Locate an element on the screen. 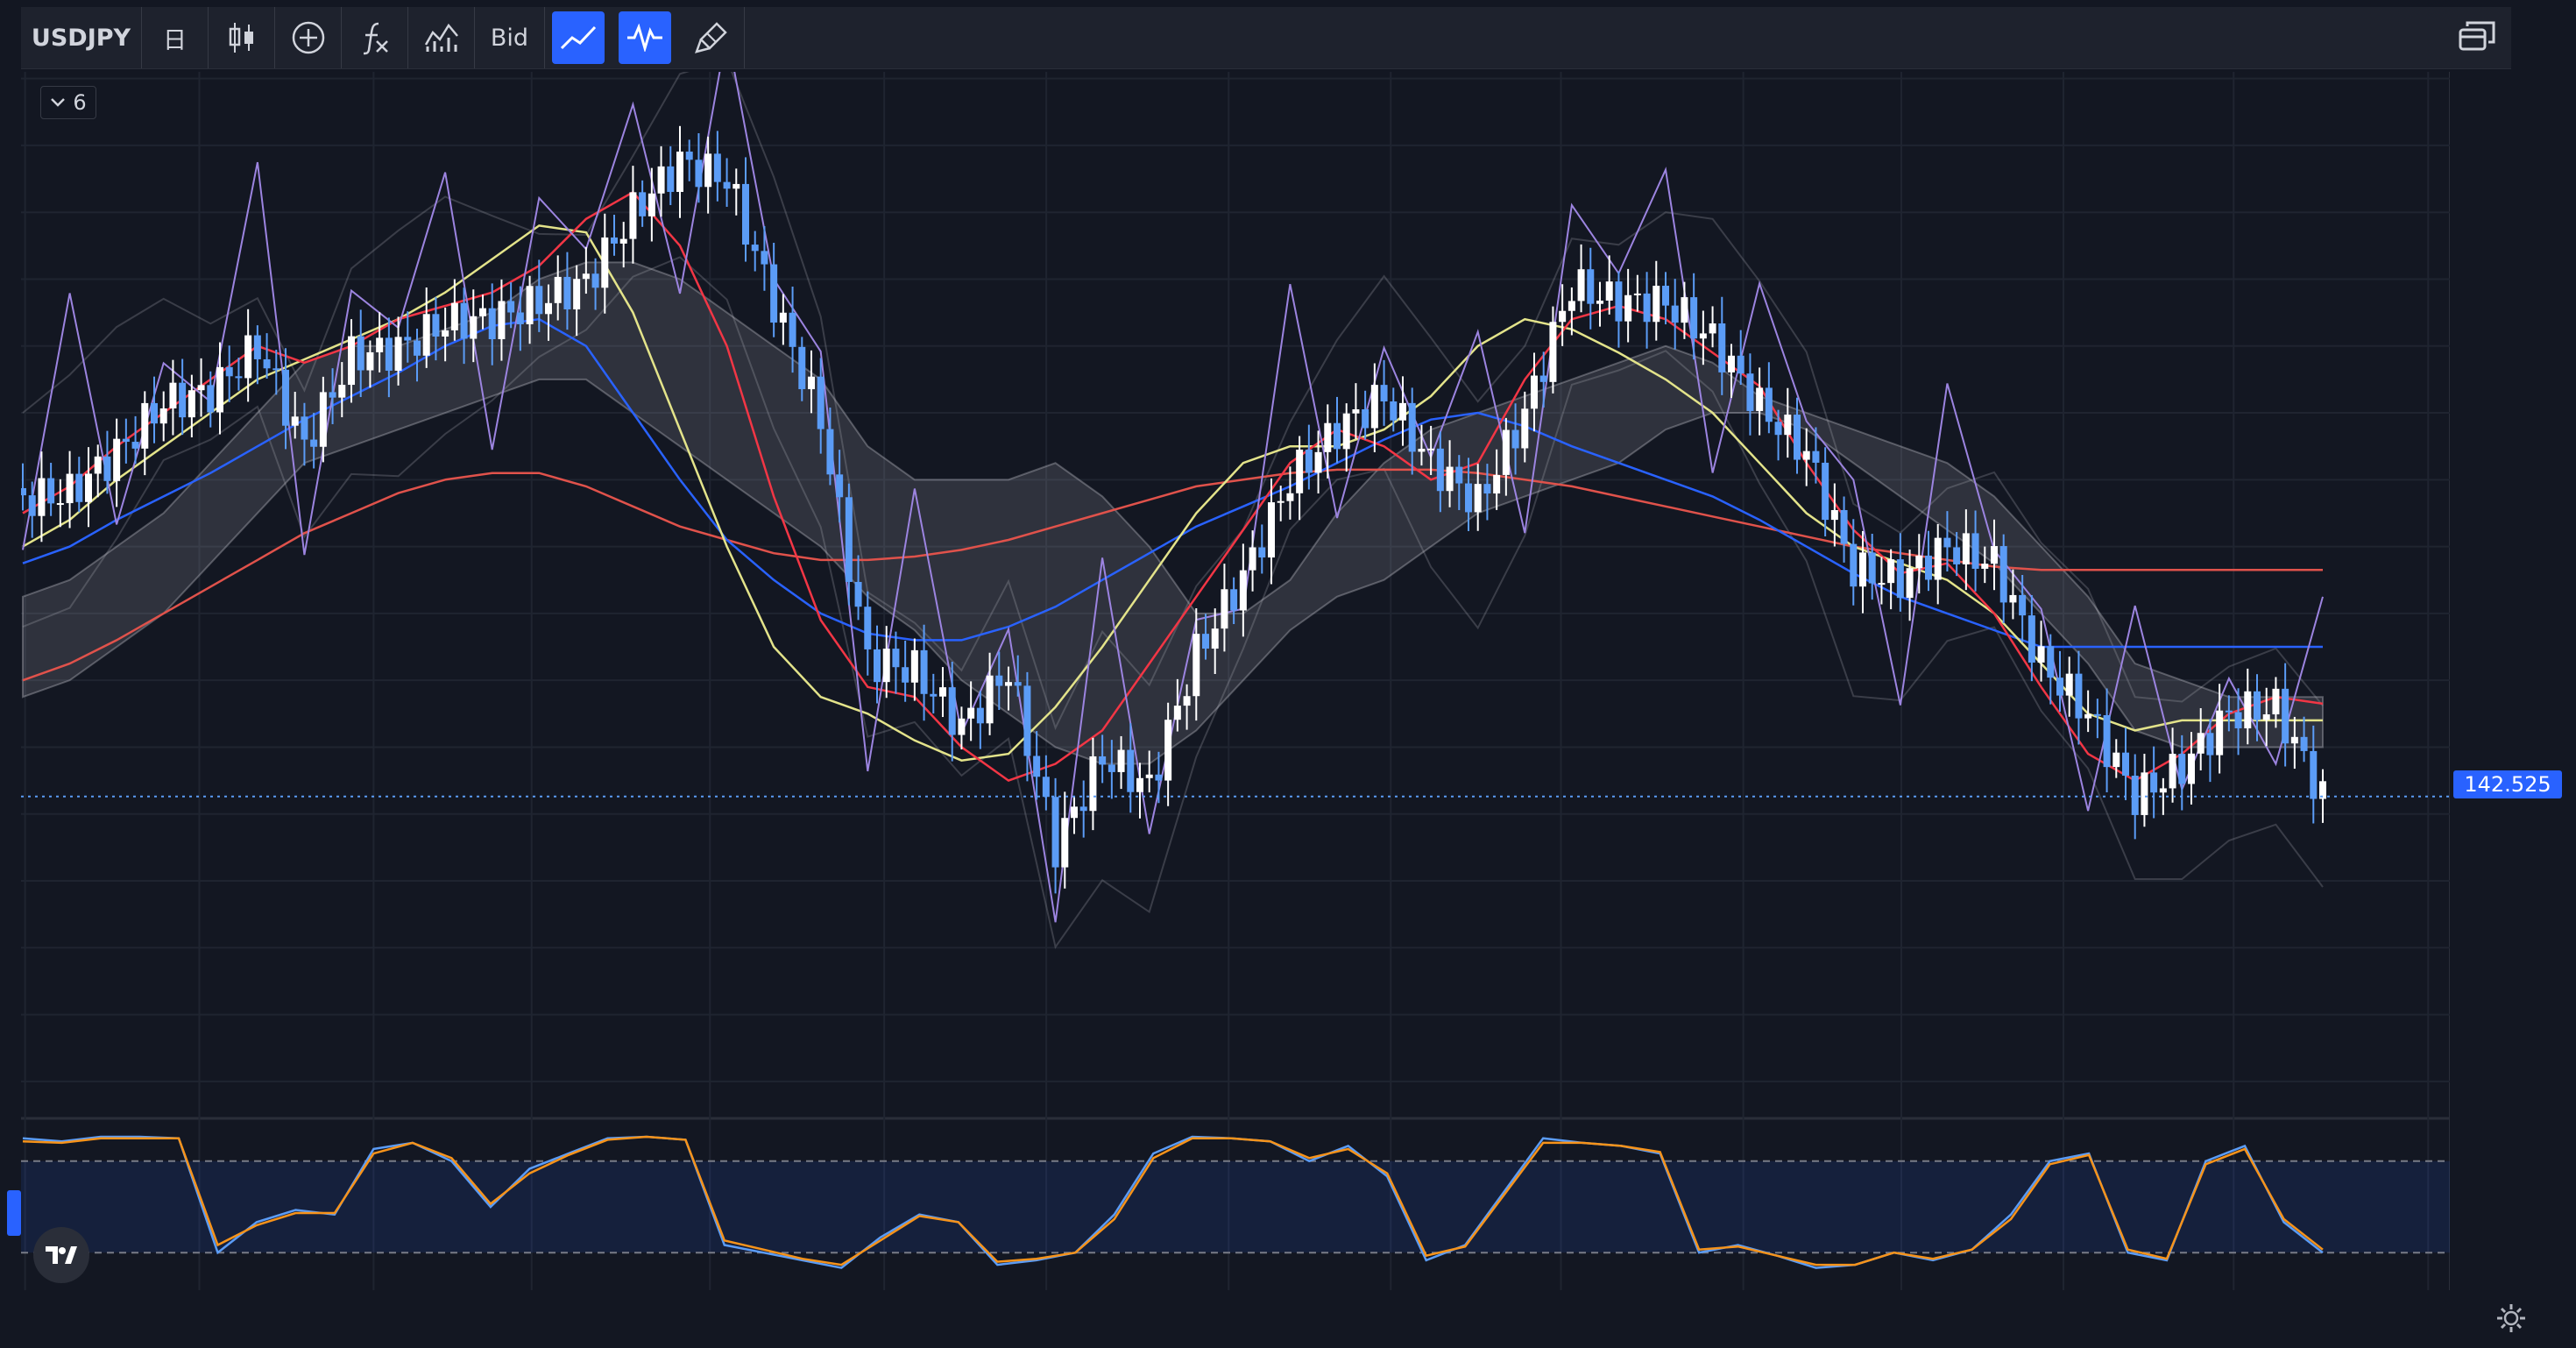  gear-icon is located at coordinates (2511, 1318).